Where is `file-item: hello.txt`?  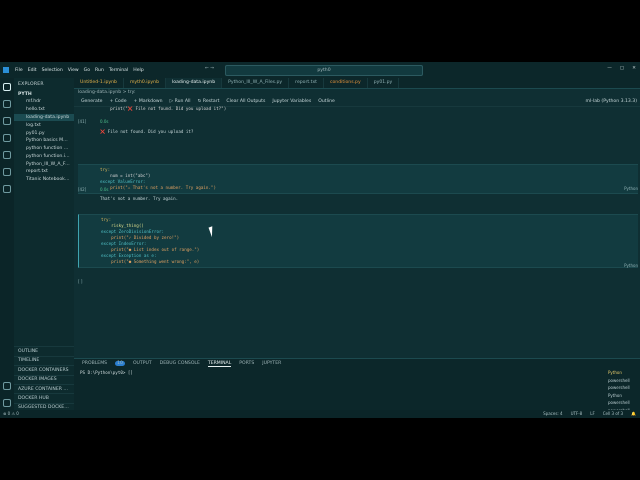 file-item: hello.txt is located at coordinates (44, 110).